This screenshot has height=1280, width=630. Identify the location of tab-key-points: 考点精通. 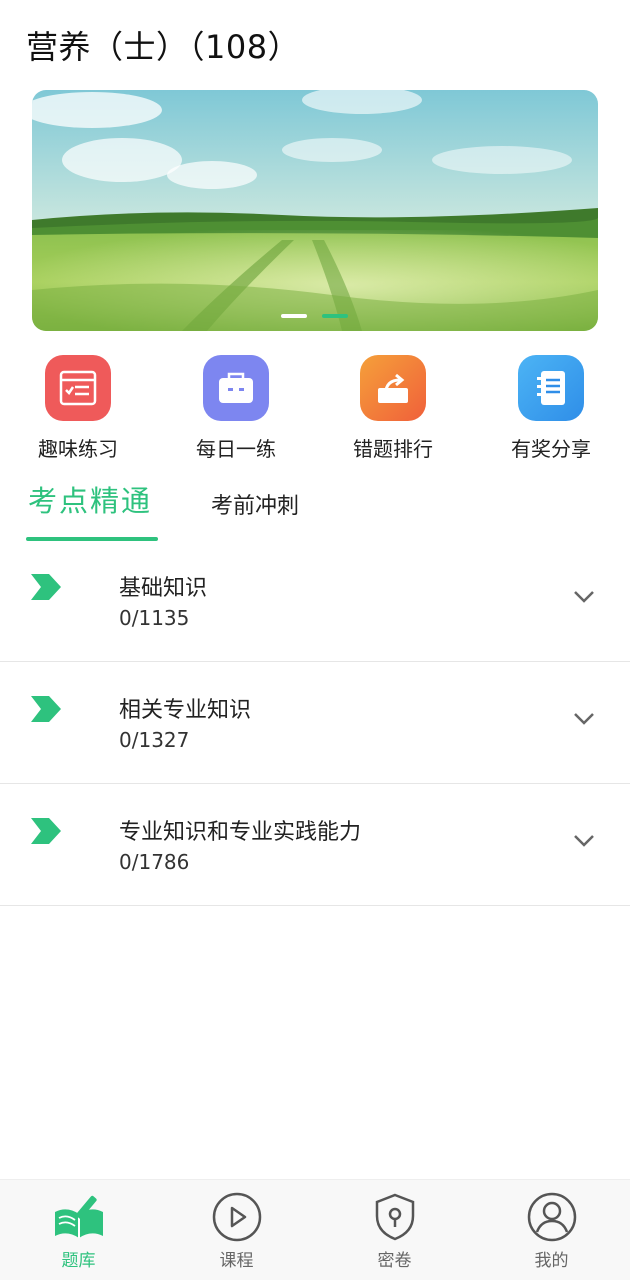
(90, 499).